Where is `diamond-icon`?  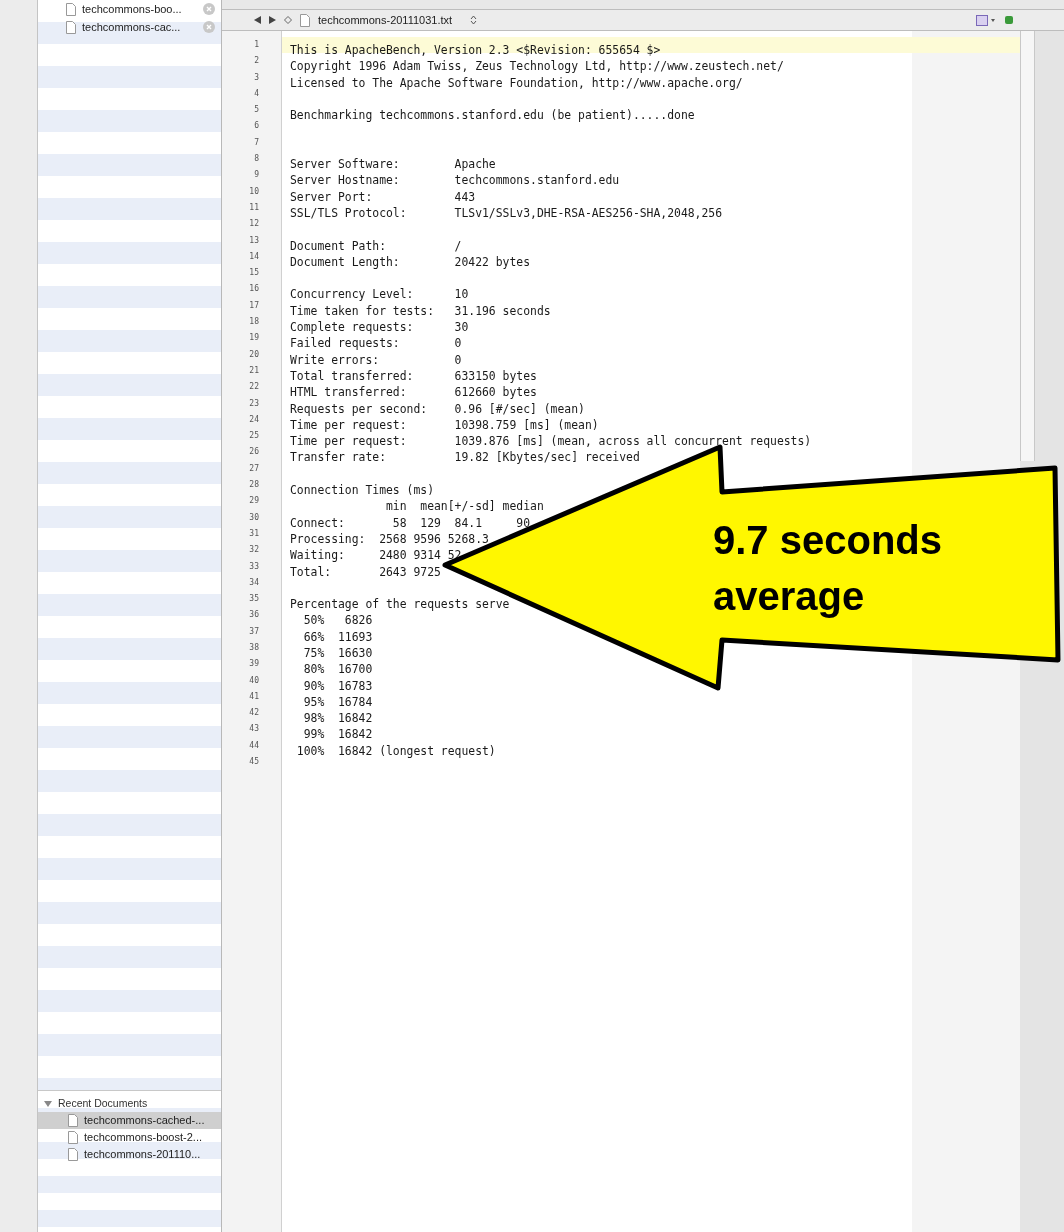
diamond-icon is located at coordinates (288, 20).